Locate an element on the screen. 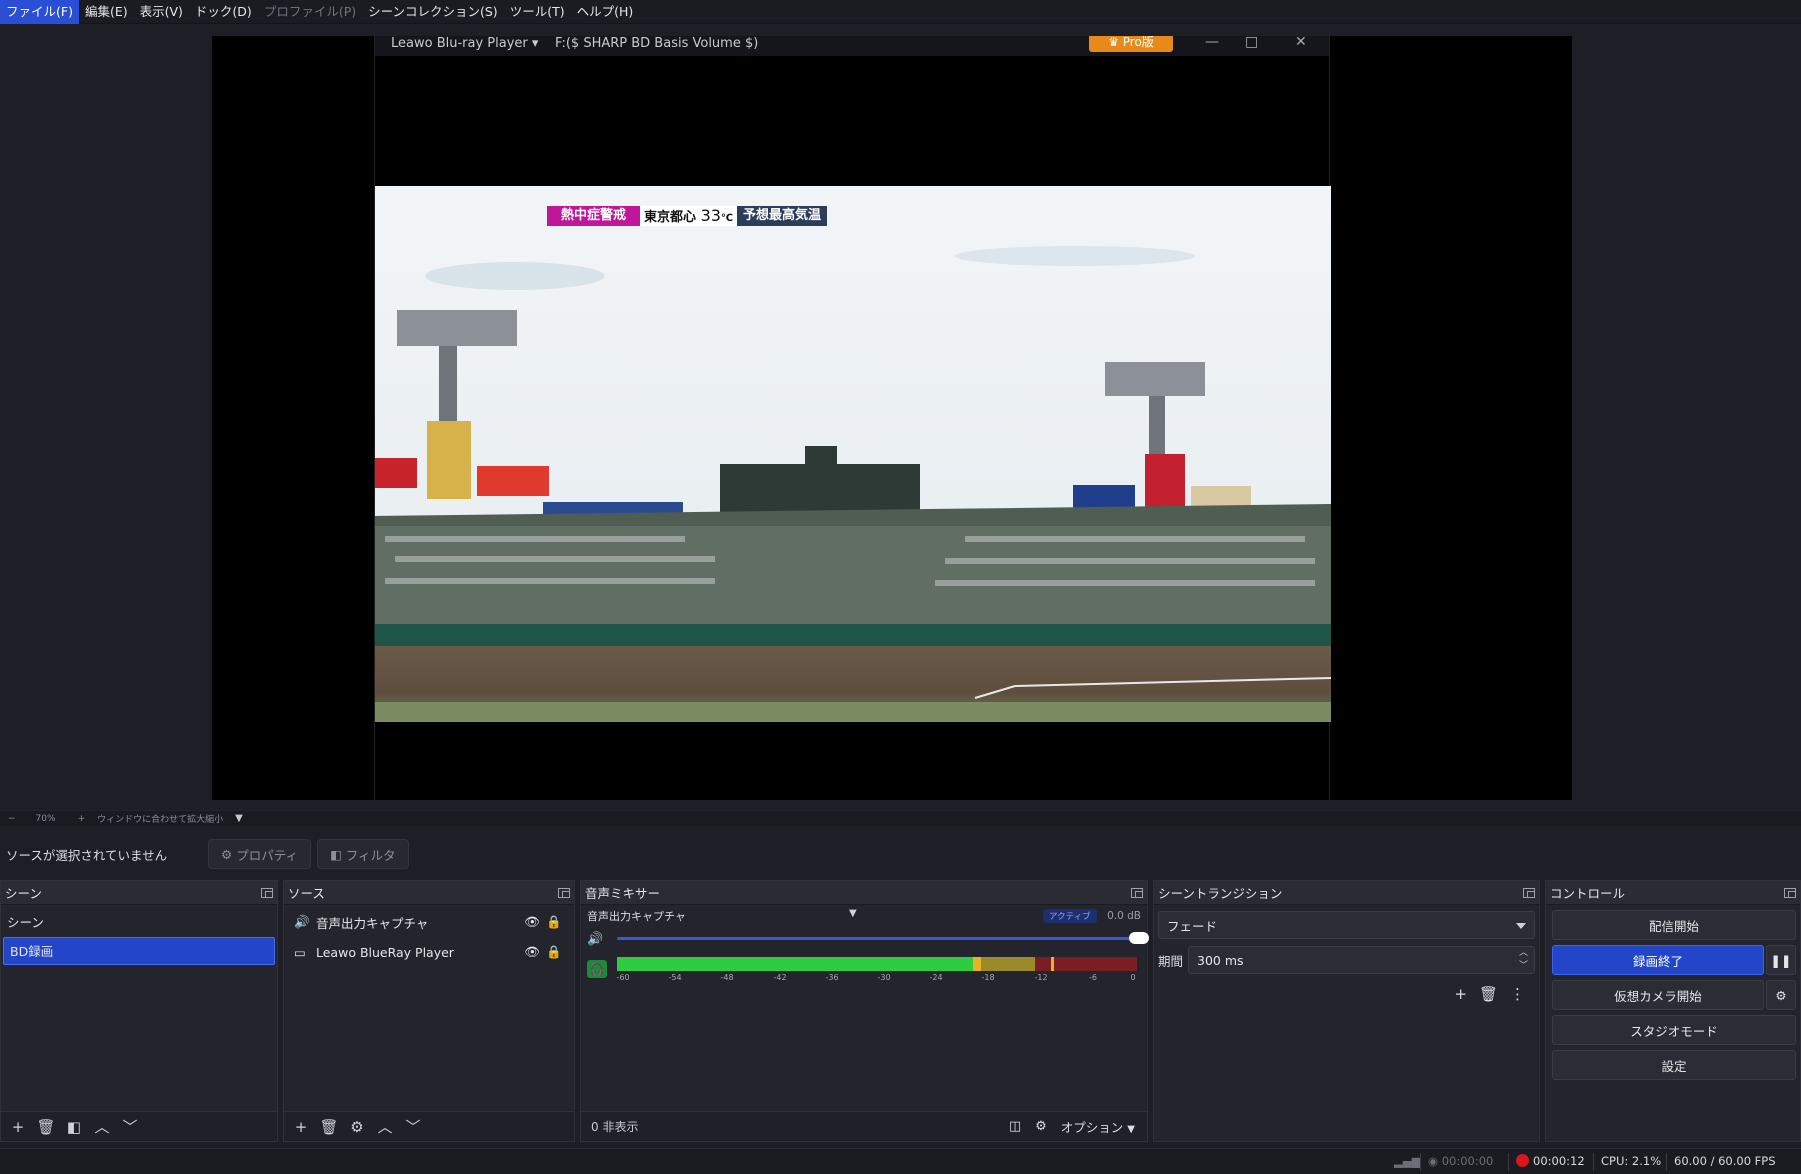 This screenshot has height=1174, width=1801. remove-source-button: 🗑 is located at coordinates (329, 1127).